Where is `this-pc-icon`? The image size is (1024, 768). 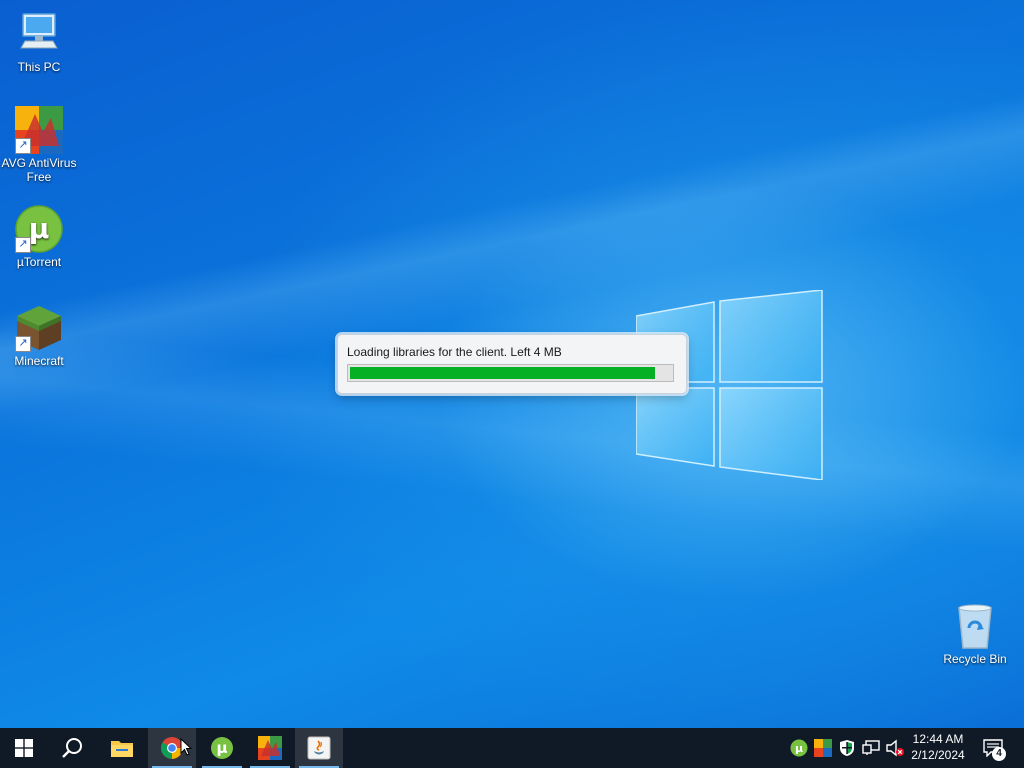 this-pc-icon is located at coordinates (39, 34).